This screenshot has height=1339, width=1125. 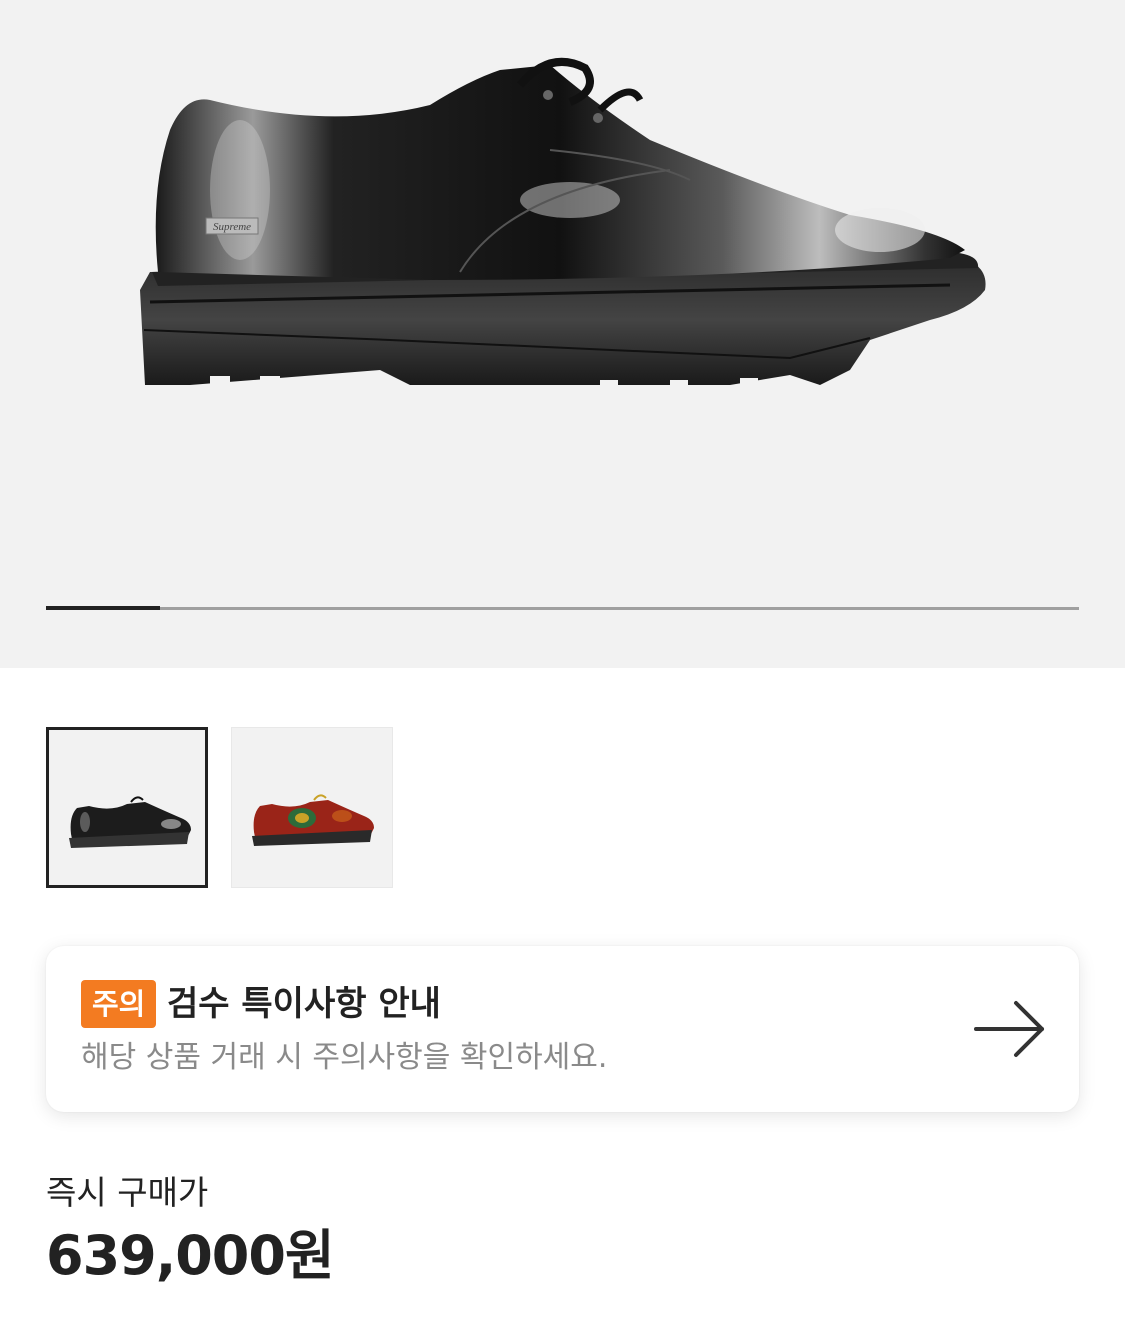 I want to click on carousel-progress-indicator, so click(x=103, y=608).